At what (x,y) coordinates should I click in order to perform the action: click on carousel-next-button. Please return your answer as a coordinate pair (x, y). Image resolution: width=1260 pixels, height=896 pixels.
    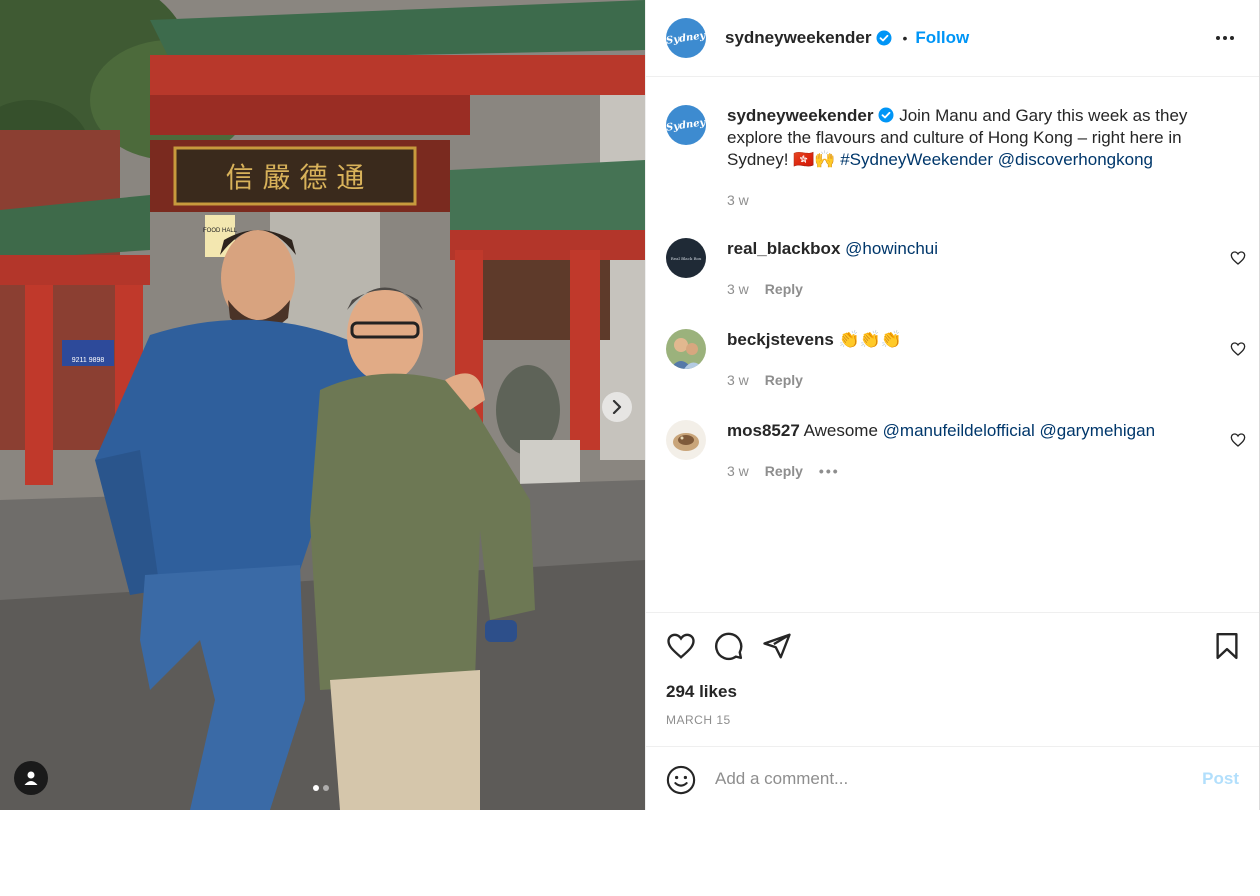
    Looking at the image, I should click on (617, 407).